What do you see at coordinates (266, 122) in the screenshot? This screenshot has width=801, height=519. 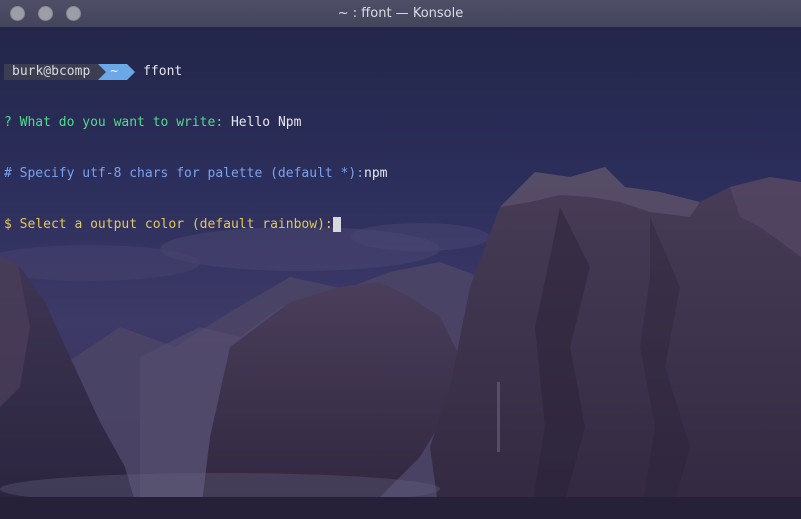 I see `answer-text: Hello Npm` at bounding box center [266, 122].